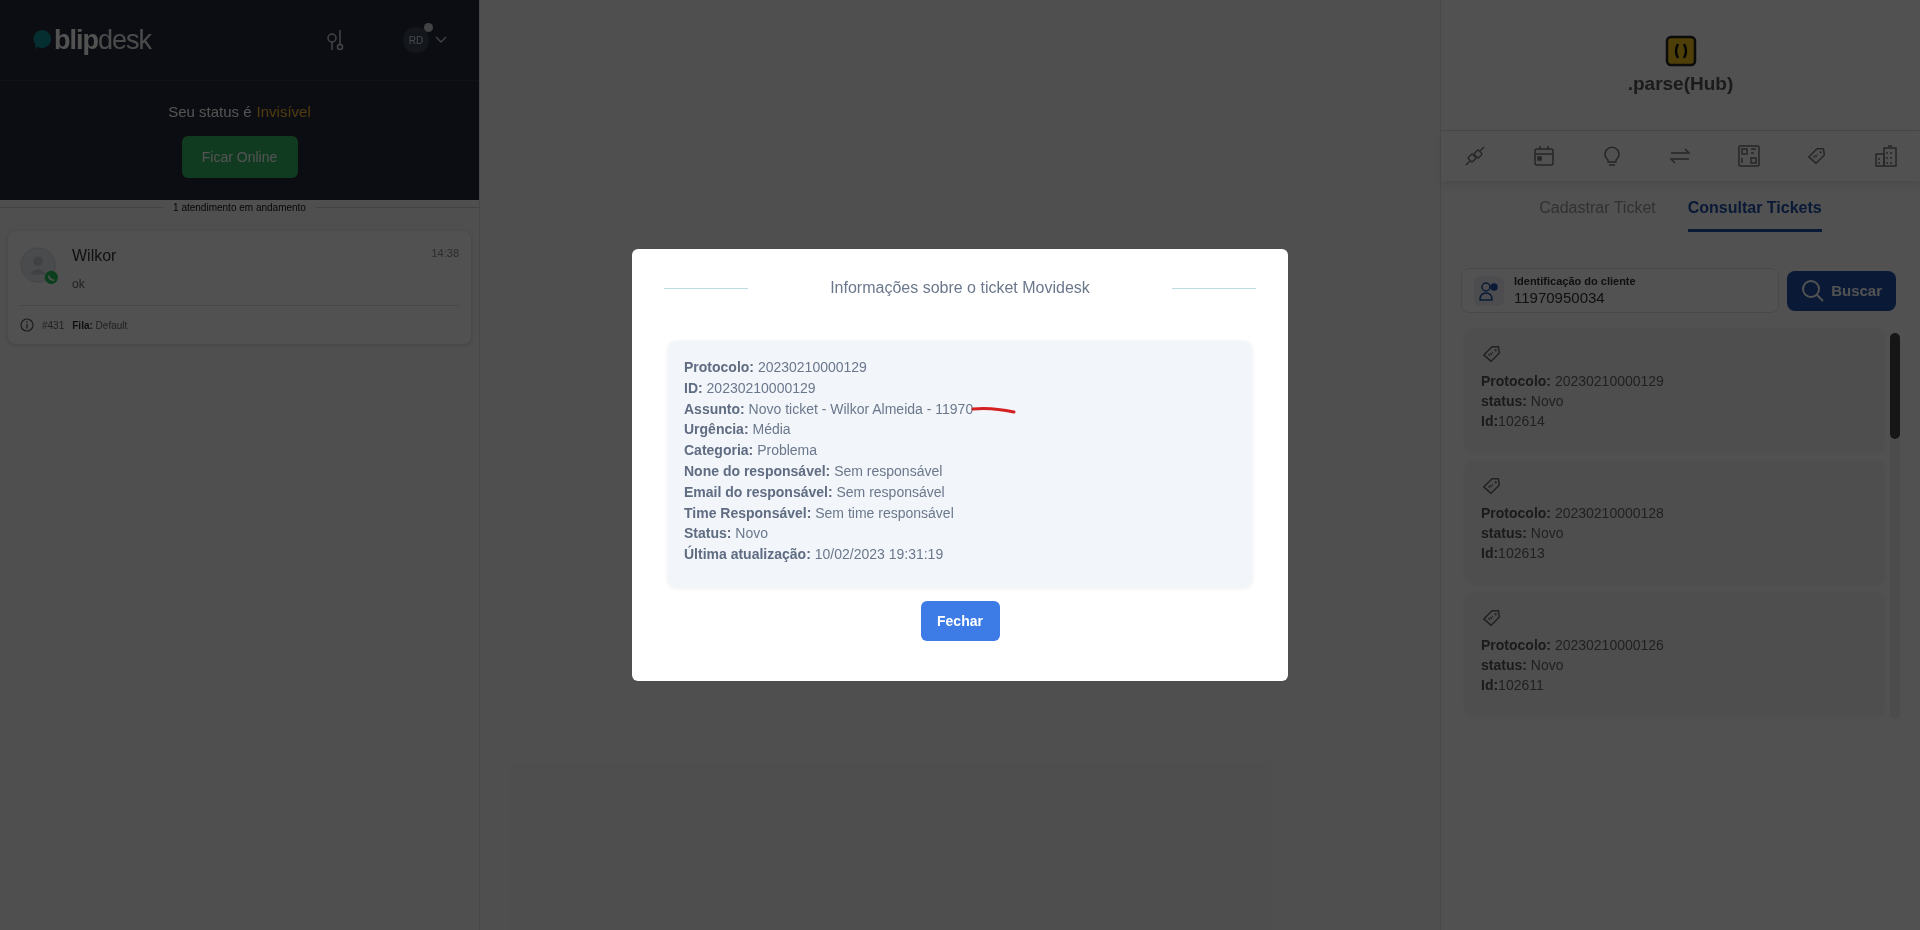 The image size is (1920, 930). I want to click on search-button: Buscar, so click(1841, 290).